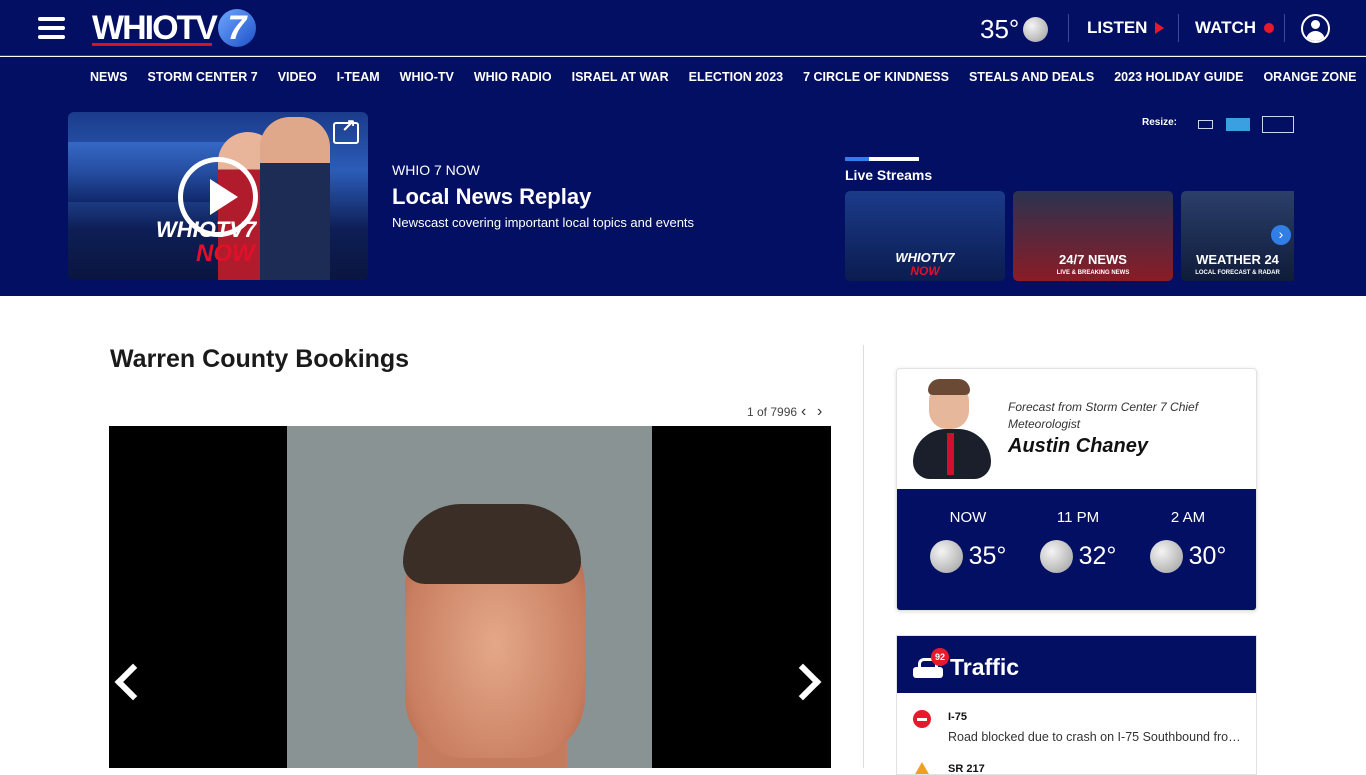 The height and width of the screenshot is (775, 1366). Describe the element at coordinates (620, 77) in the screenshot. I see `nav-item-israel-at-war: ISRAEL AT WAR` at that location.